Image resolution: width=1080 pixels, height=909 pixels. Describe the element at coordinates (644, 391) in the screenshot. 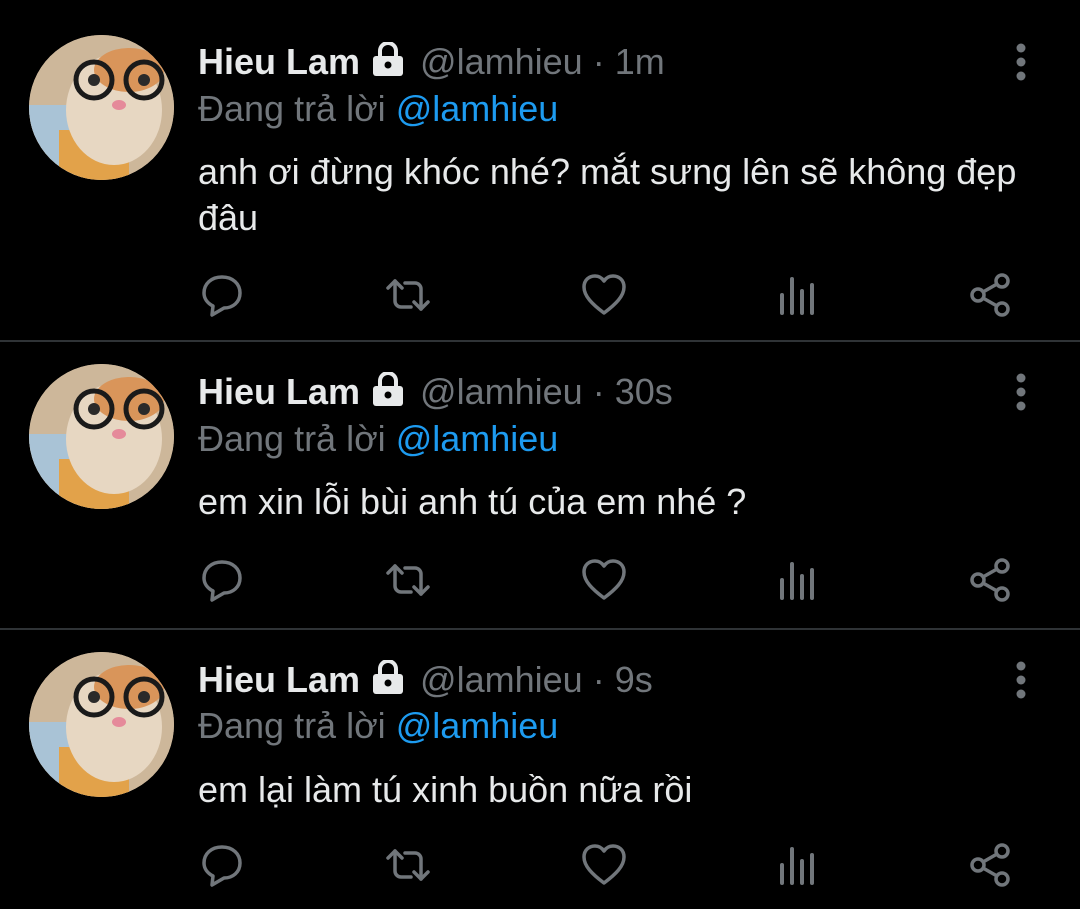

I see `timestamp: 30s` at that location.